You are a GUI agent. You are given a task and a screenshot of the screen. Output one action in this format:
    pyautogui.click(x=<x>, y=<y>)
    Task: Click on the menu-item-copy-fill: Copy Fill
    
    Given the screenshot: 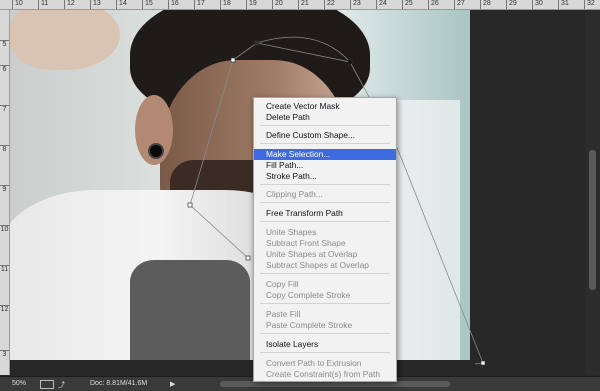 What is the action you would take?
    pyautogui.click(x=325, y=284)
    